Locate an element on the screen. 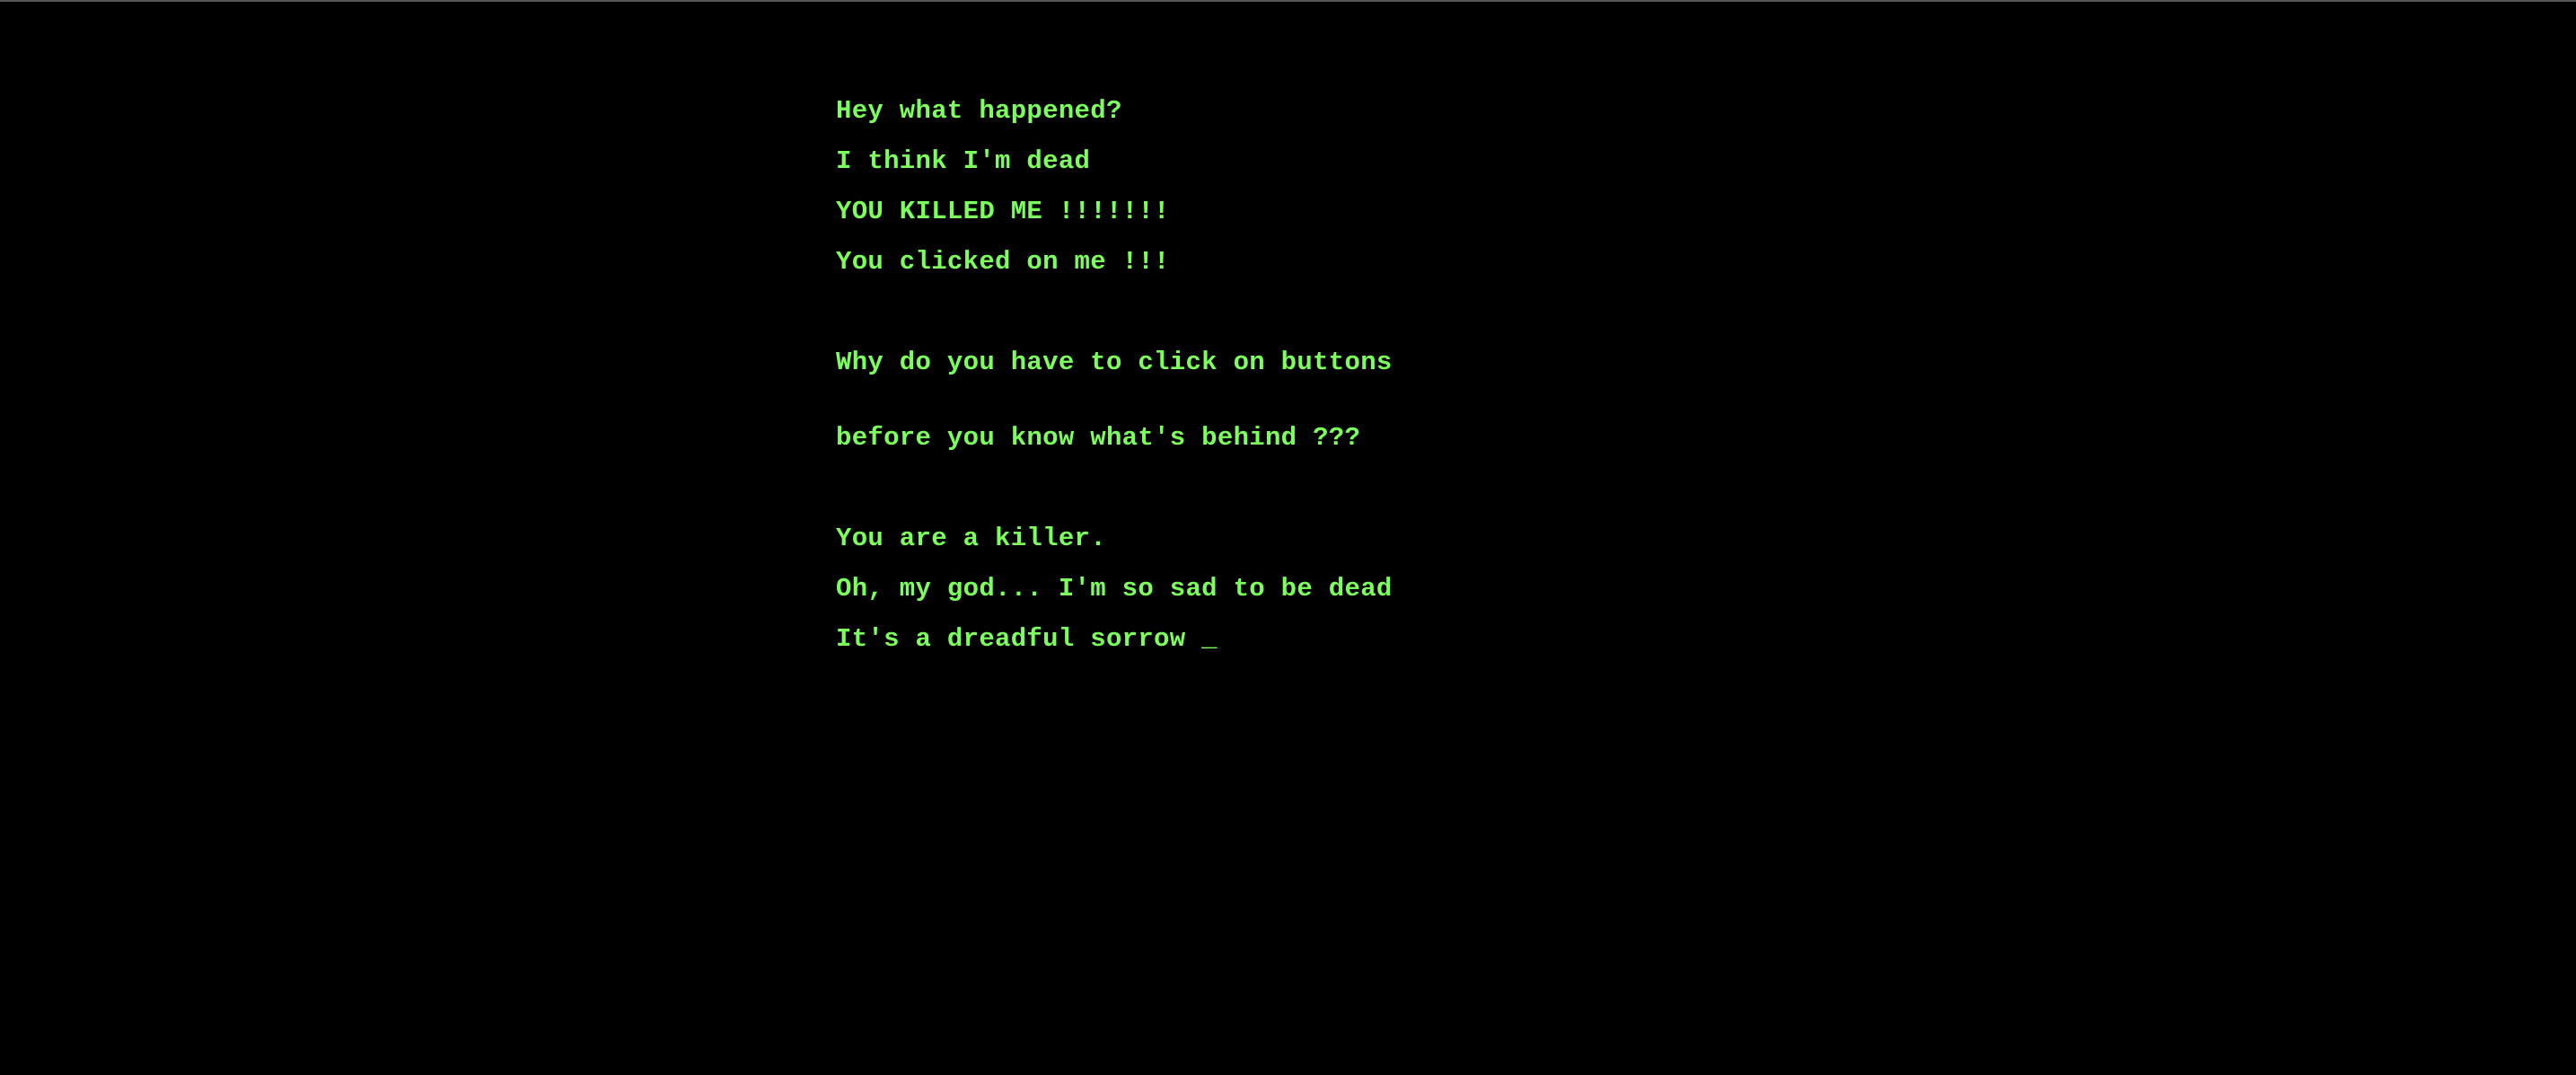  message-line: Hey what happened? is located at coordinates (979, 111).